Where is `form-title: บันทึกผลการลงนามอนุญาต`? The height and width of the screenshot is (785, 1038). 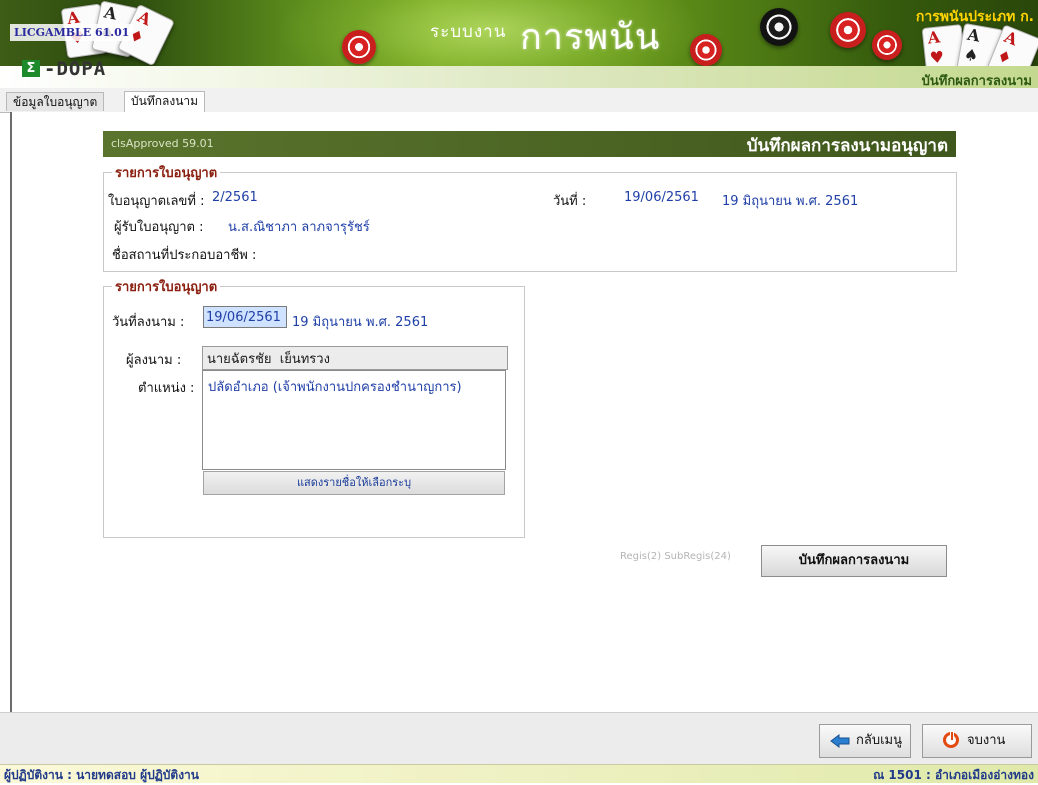 form-title: บันทึกผลการลงนามอนุญาต is located at coordinates (847, 146).